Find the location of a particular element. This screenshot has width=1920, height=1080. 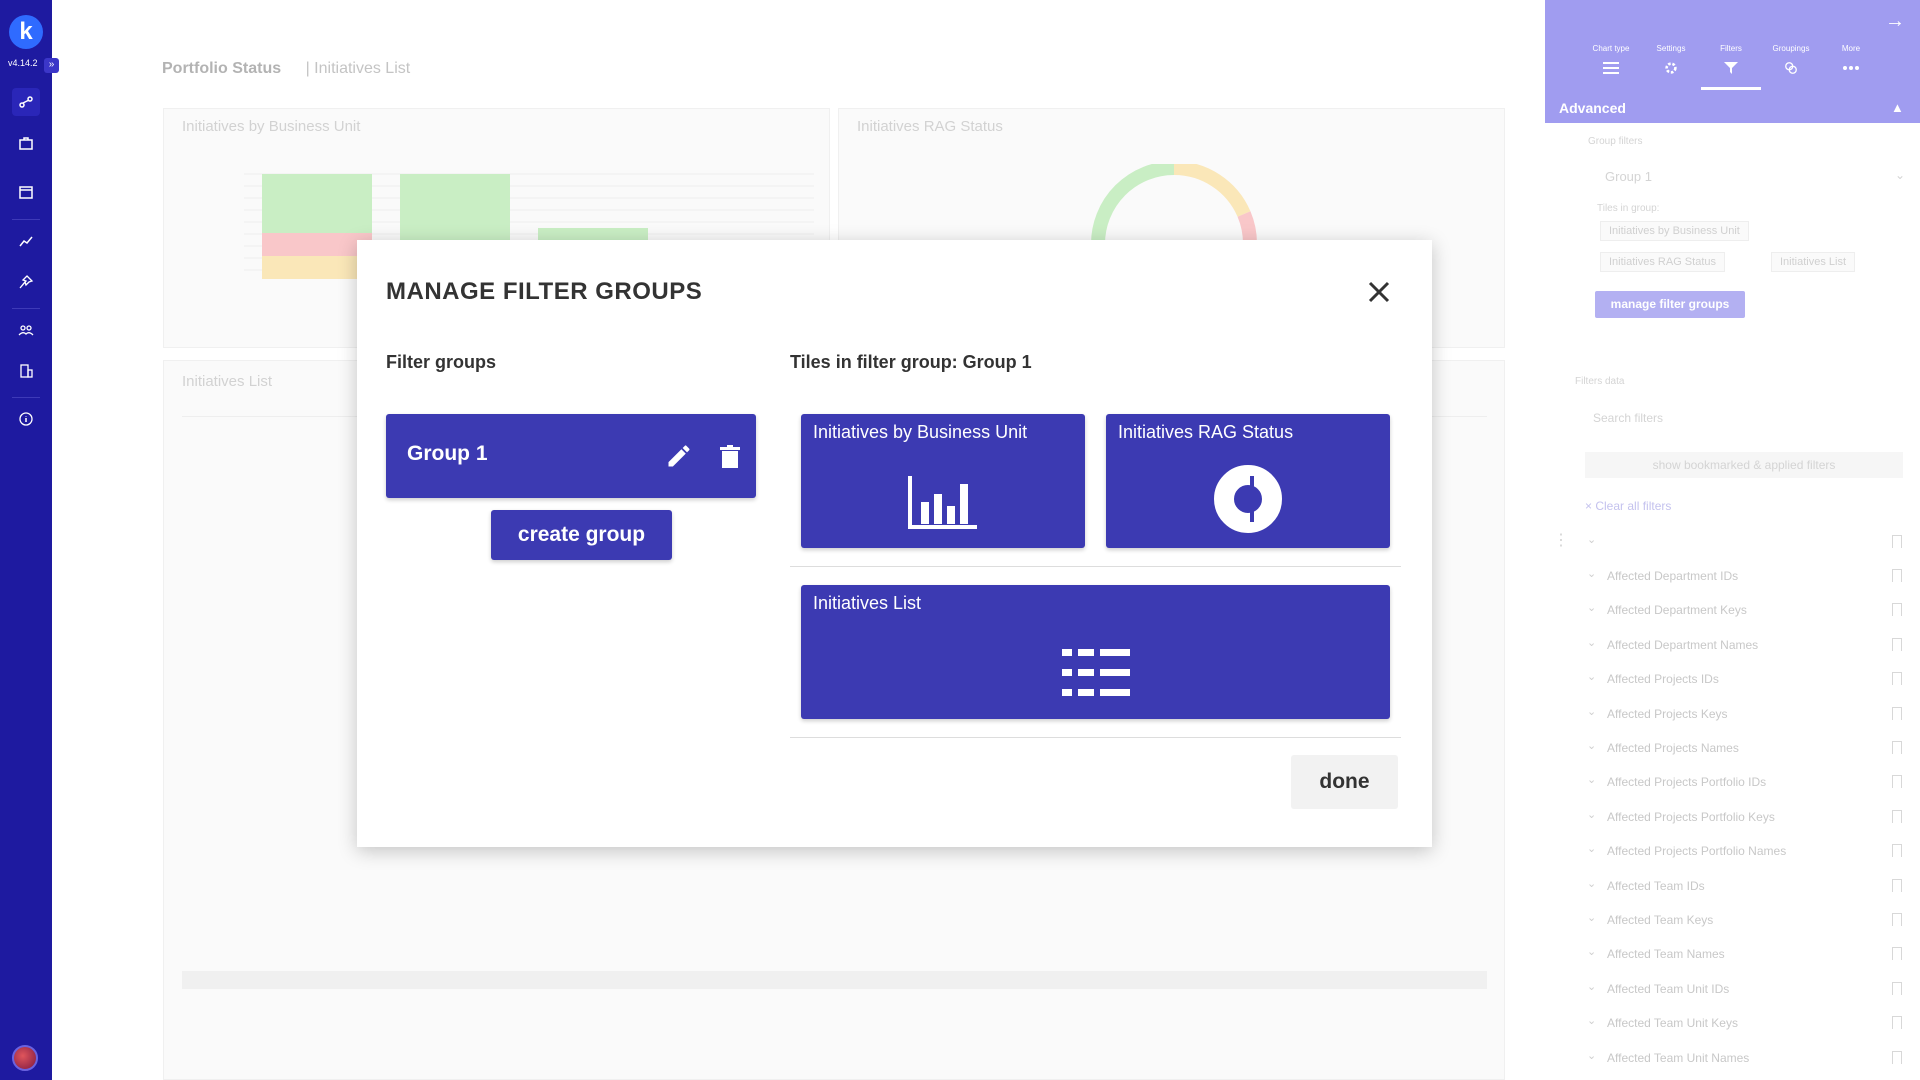

drag-handle-icon: ⋮ is located at coordinates (1561, 540).